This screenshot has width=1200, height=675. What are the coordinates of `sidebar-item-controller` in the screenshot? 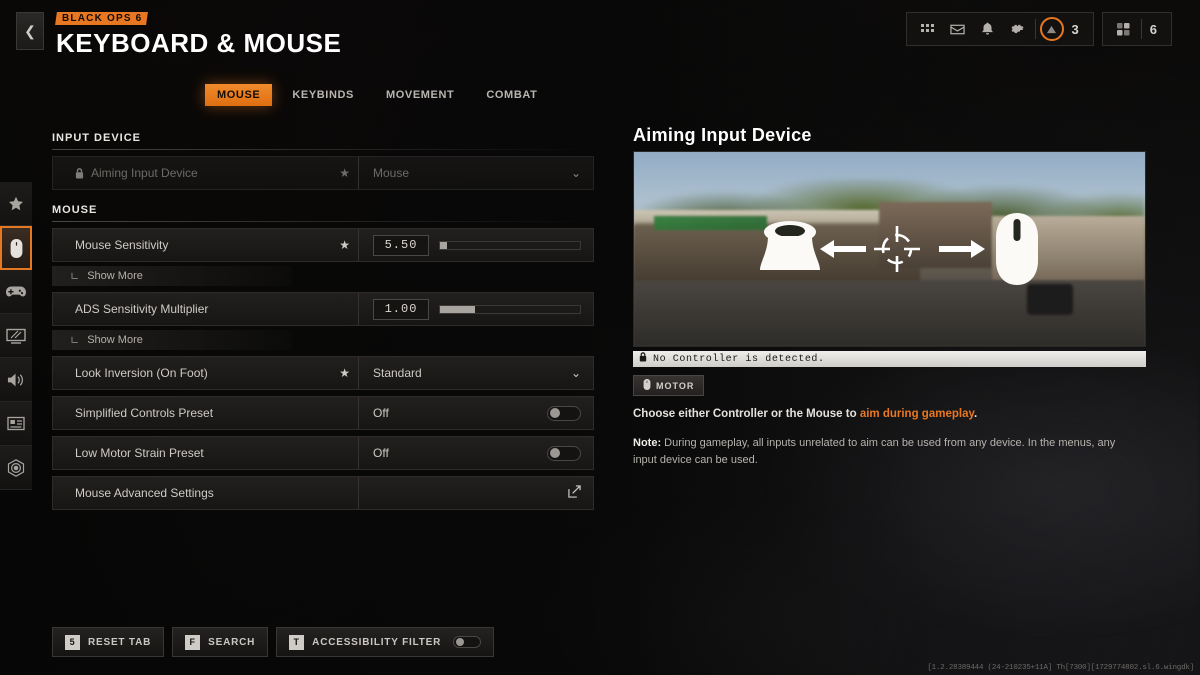 It's located at (16, 292).